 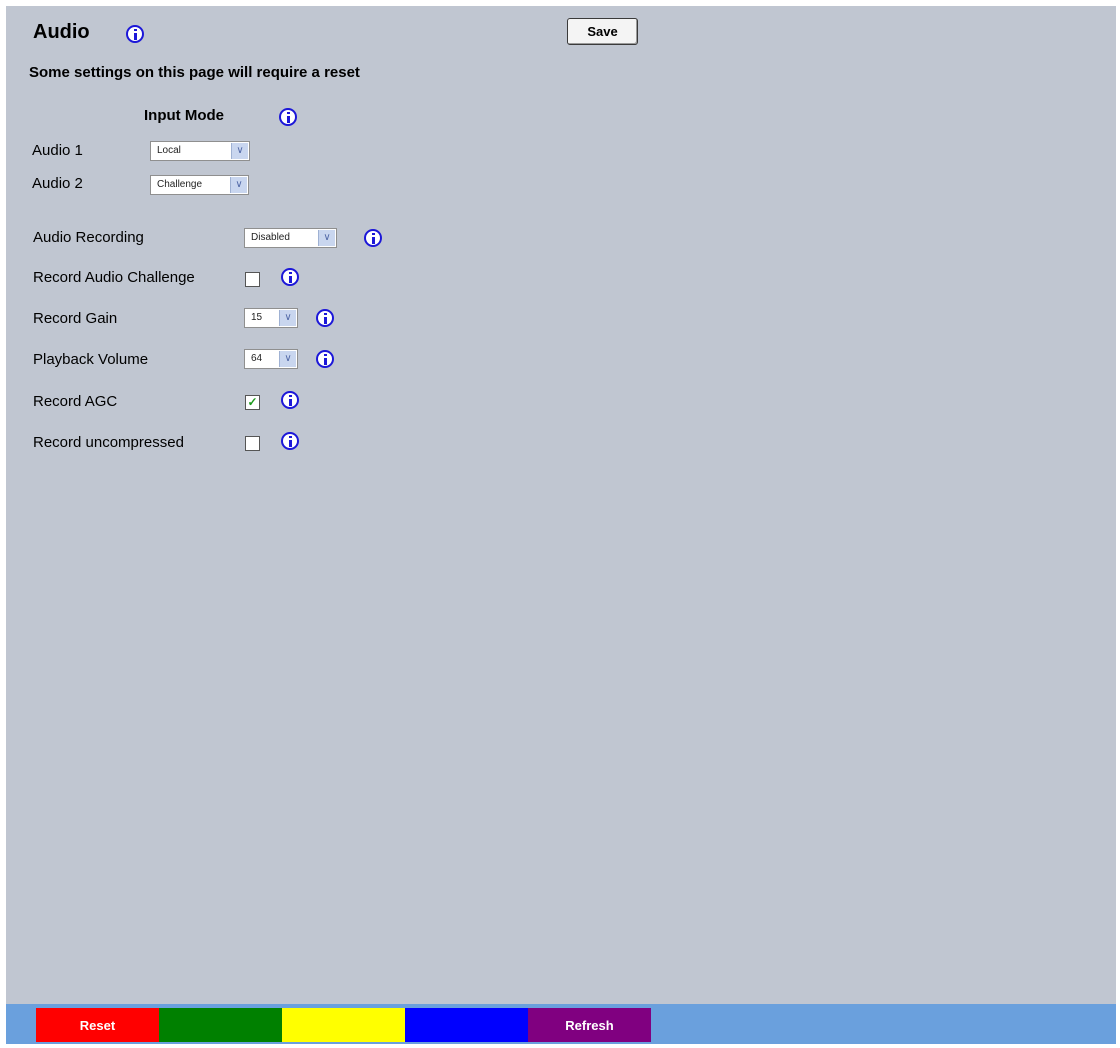 I want to click on audio-2-value: Challenge, so click(x=180, y=184).